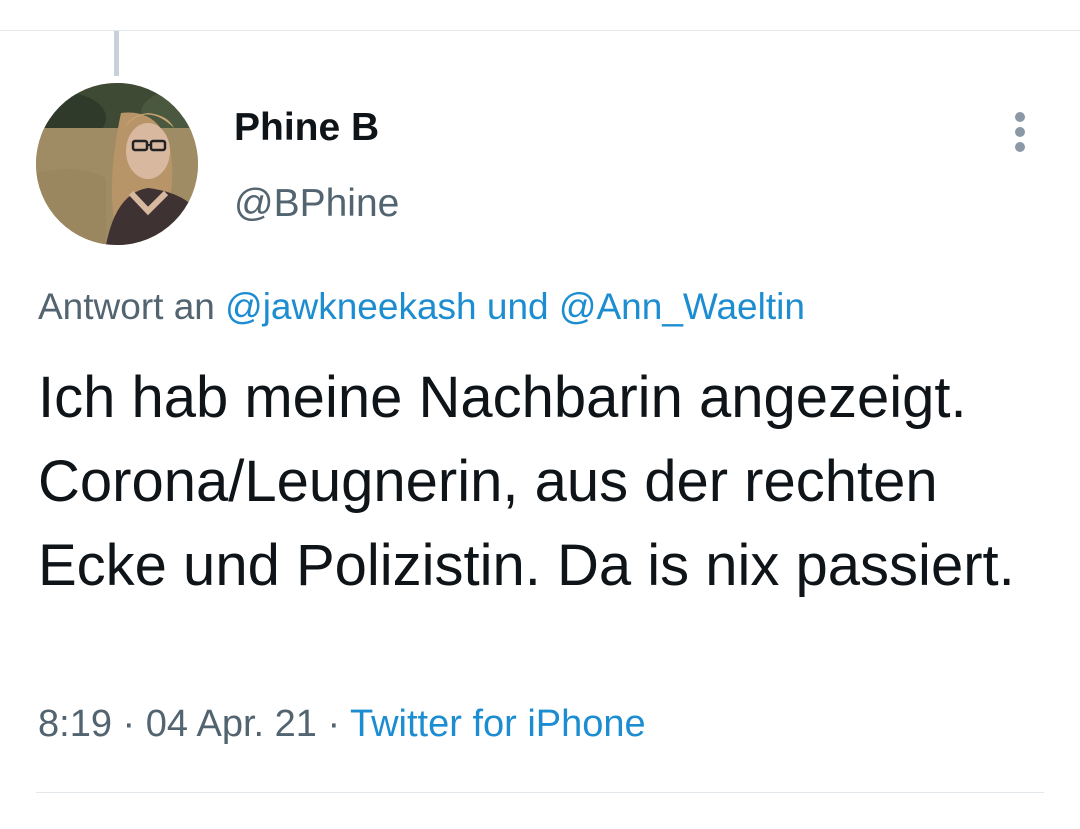 The image size is (1080, 829). I want to click on reply-prefix: Antwort an, so click(126, 306).